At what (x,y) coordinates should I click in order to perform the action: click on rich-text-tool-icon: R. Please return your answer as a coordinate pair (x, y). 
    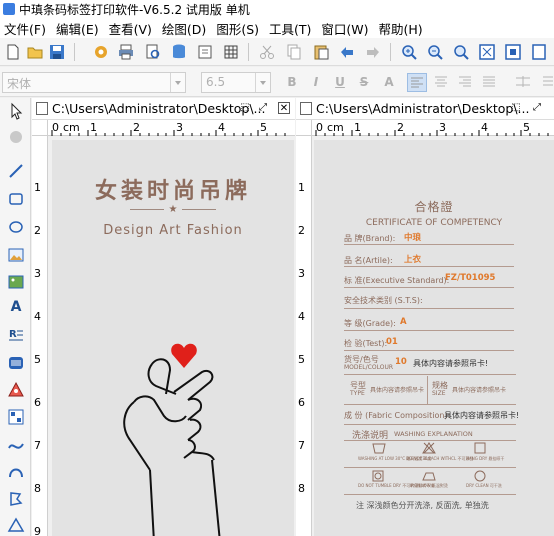
    Looking at the image, I should click on (16, 335).